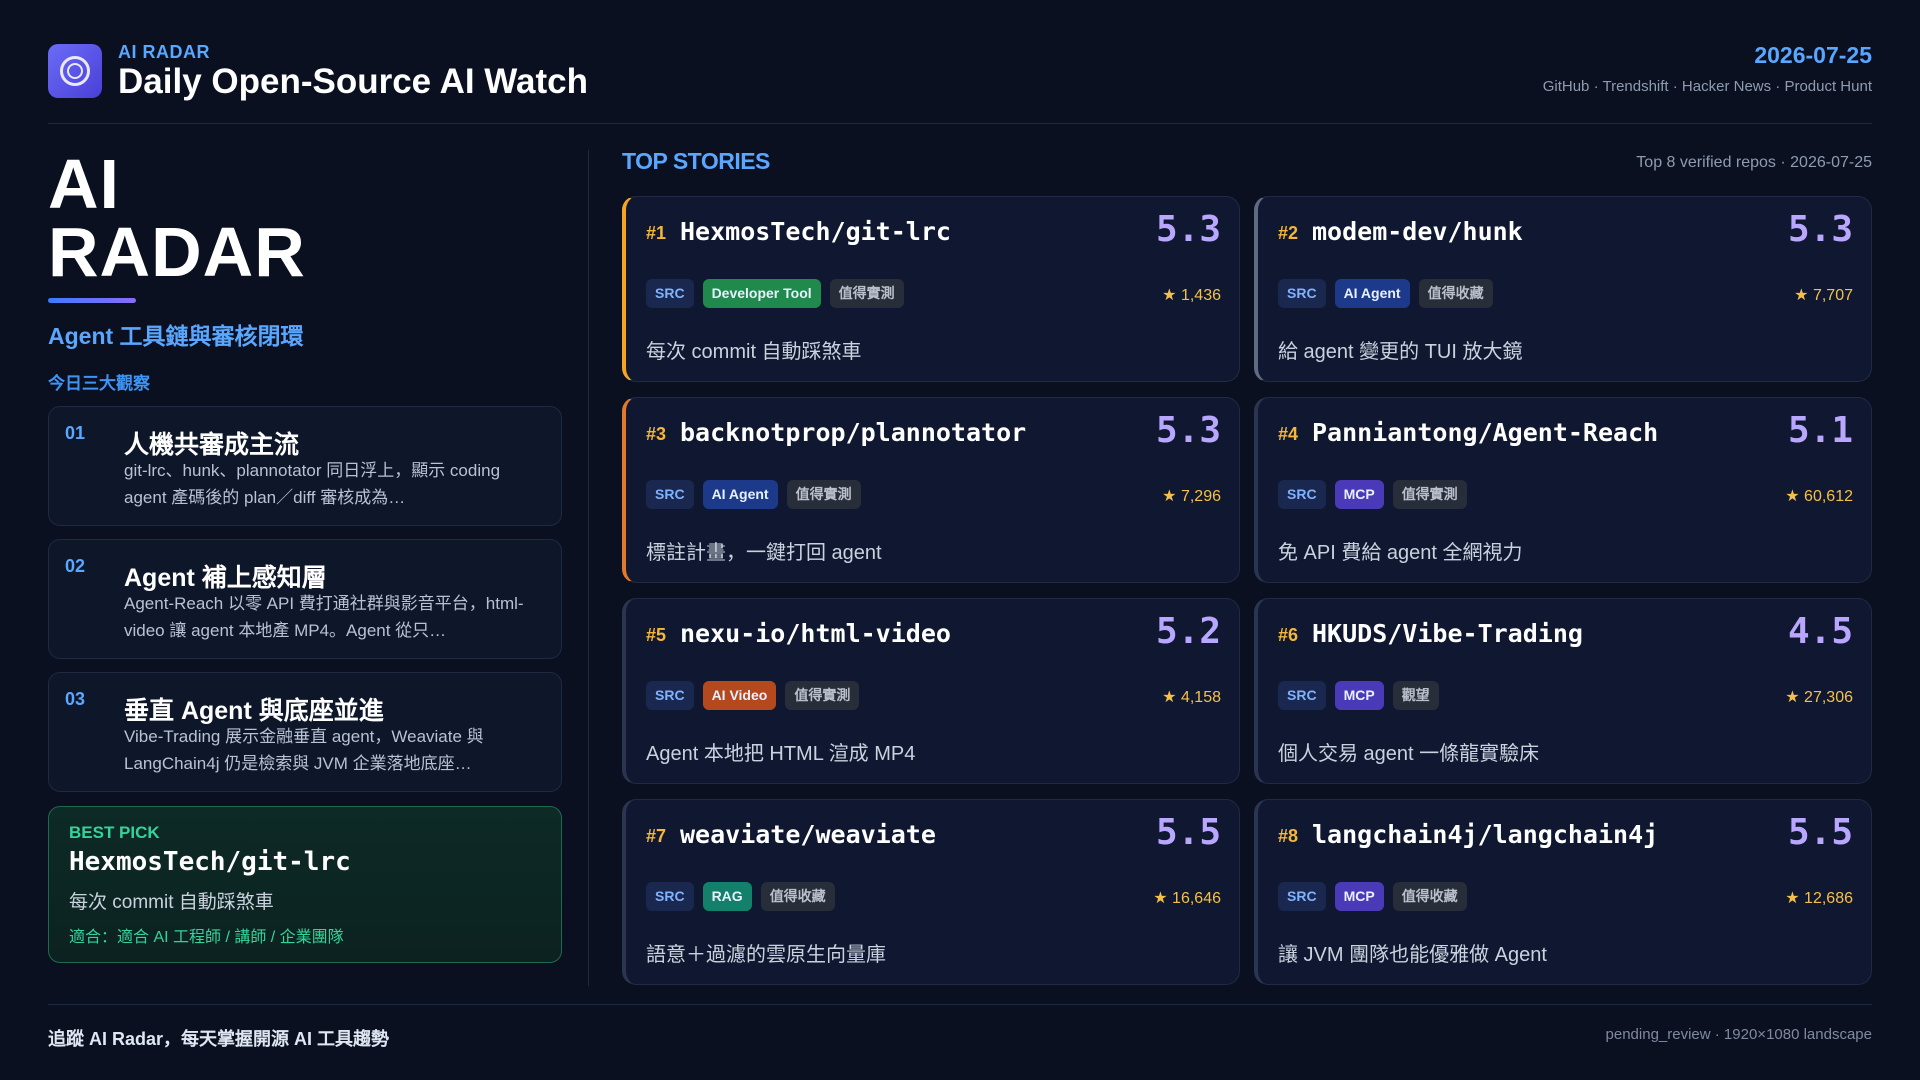  Describe the element at coordinates (219, 1039) in the screenshot. I see `footer-tagline: 追蹤 AI Radar，每天掌握開源 AI 工具趨勢` at that location.